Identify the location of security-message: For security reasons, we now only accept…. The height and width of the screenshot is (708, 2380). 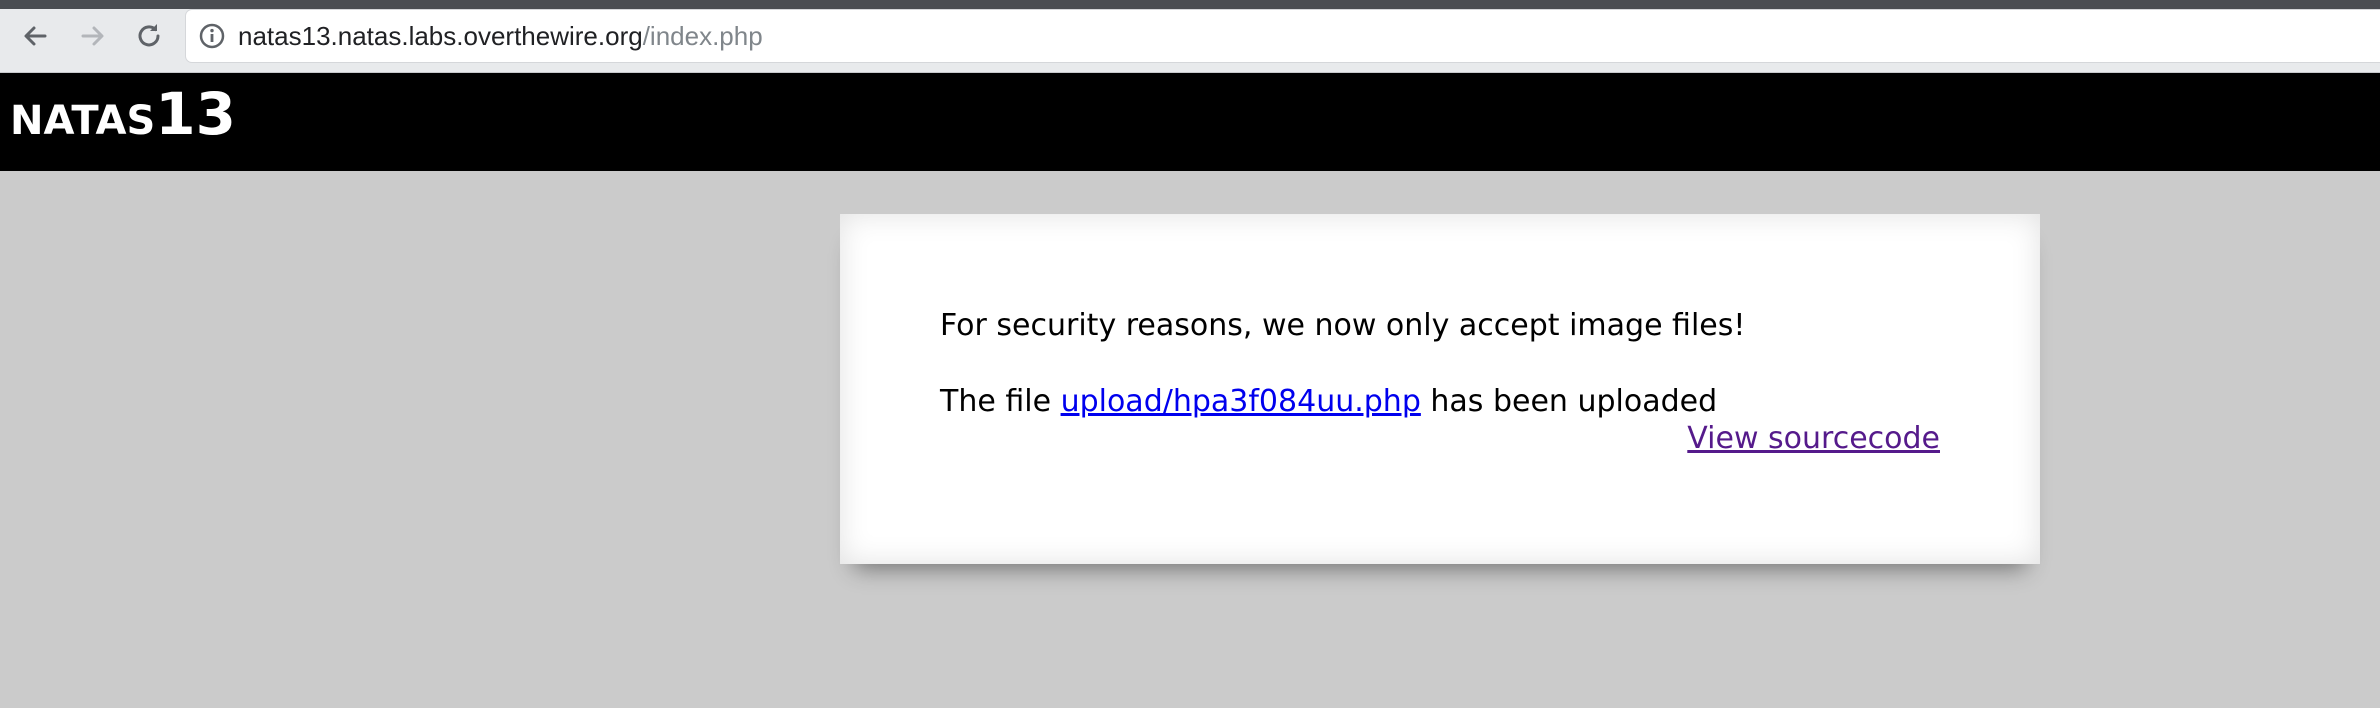
(1343, 325).